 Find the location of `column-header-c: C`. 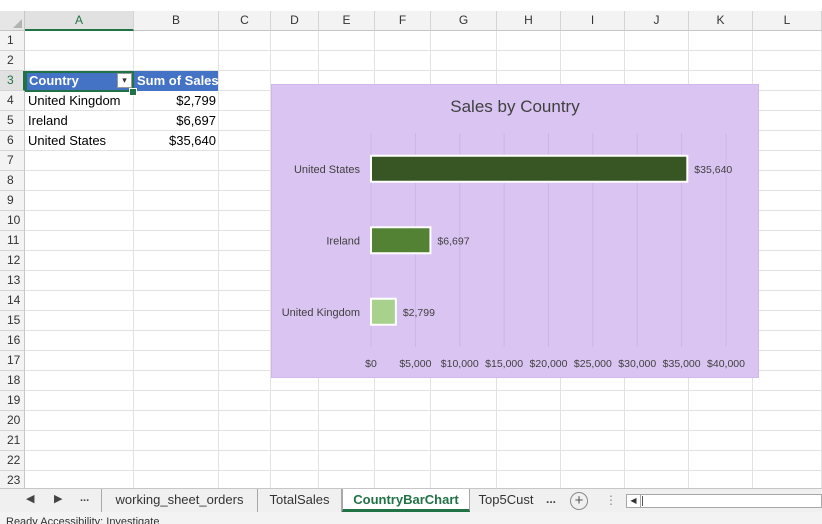

column-header-c: C is located at coordinates (245, 21).